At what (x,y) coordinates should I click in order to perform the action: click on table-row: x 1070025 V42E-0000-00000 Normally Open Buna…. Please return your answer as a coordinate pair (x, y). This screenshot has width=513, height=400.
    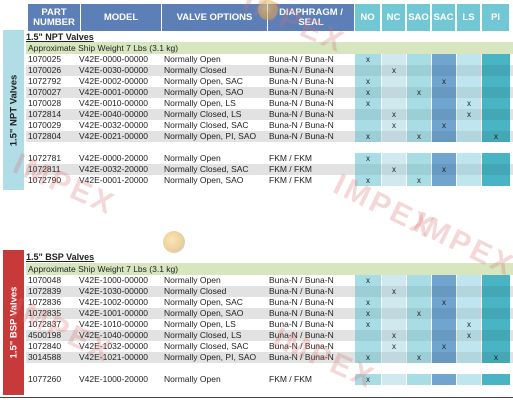
    Looking at the image, I should click on (269, 59).